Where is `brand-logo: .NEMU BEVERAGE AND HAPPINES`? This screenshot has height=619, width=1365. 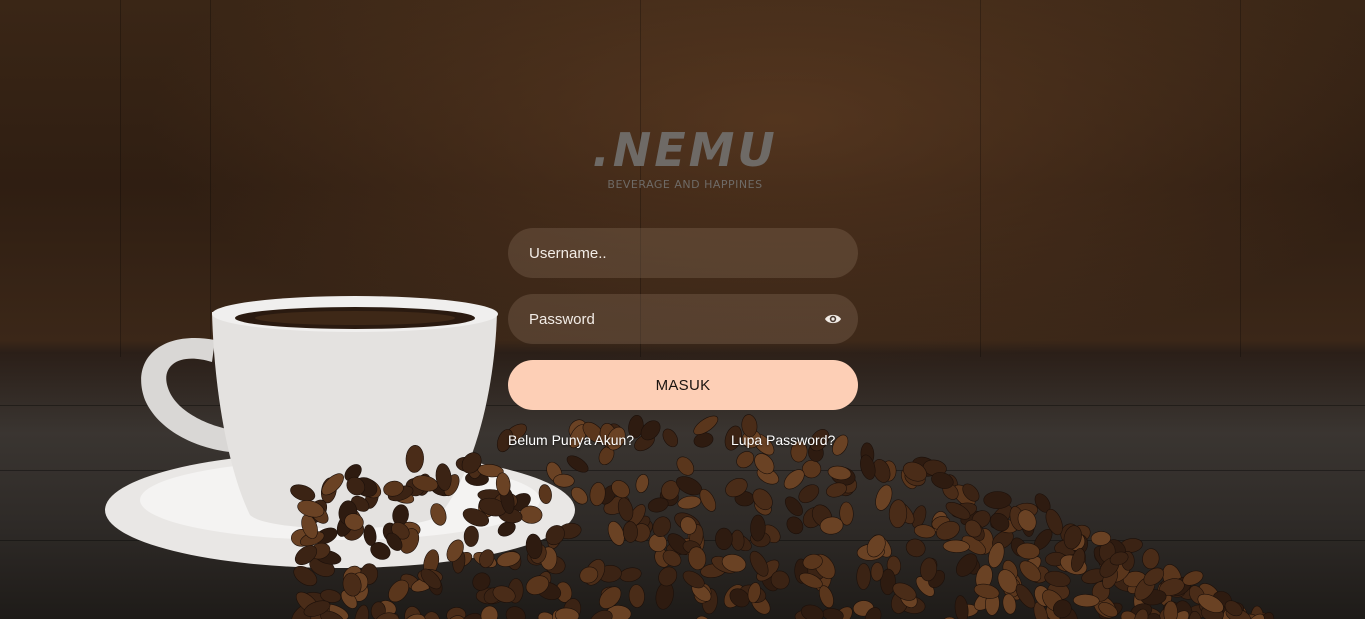
brand-logo: .NEMU BEVERAGE AND HAPPINES is located at coordinates (685, 157).